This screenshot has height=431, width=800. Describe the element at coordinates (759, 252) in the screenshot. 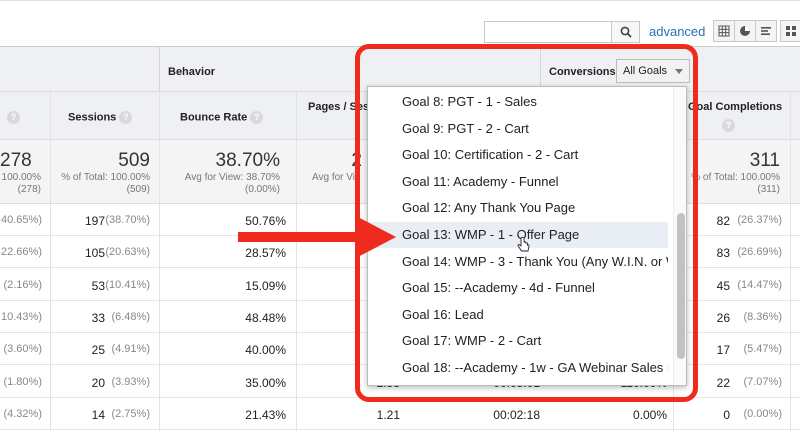

I see `goal-completions-pct-cell: (26.69%)` at that location.